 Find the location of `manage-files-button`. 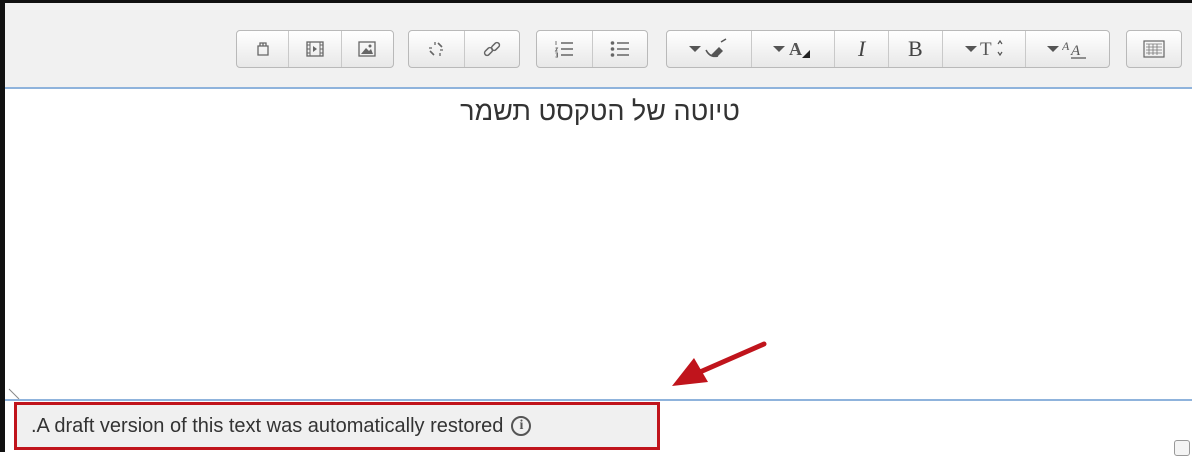

manage-files-button is located at coordinates (262, 49).